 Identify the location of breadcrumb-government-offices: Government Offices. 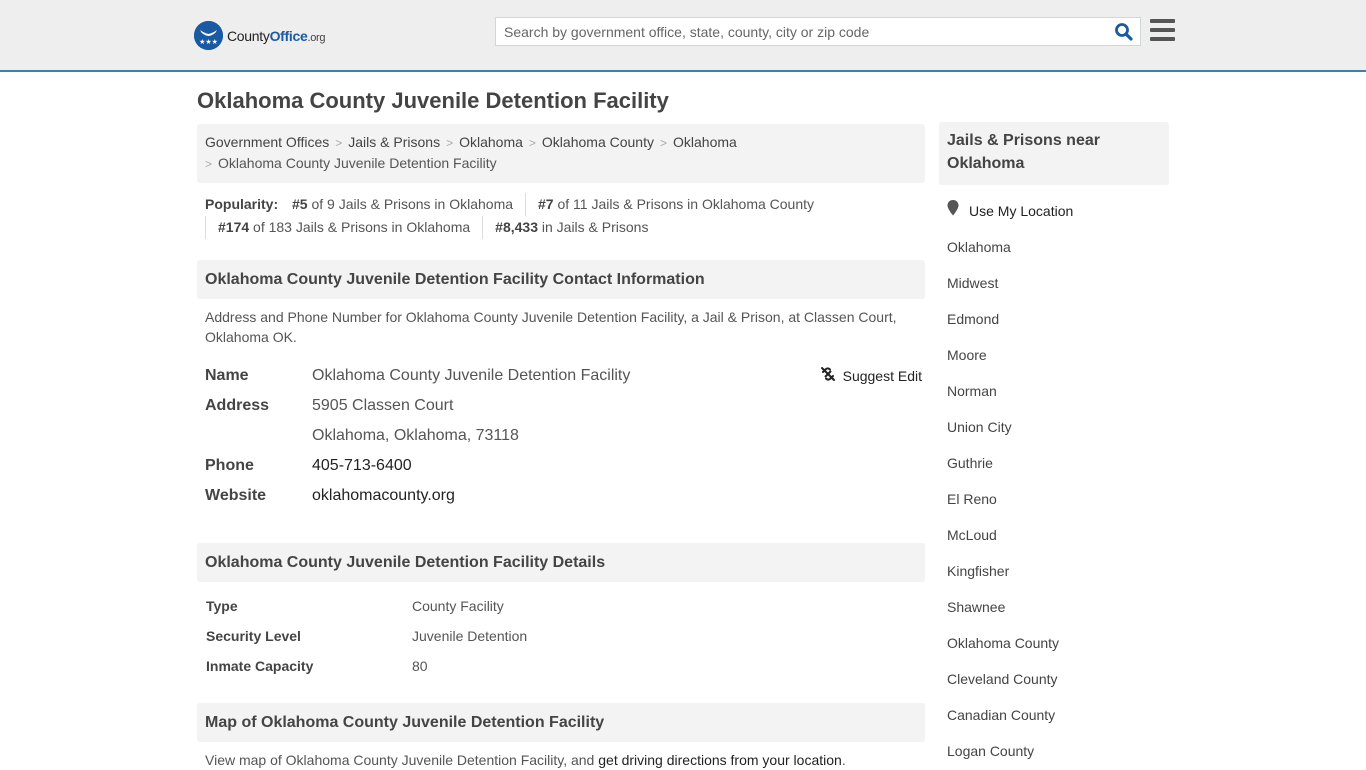
(267, 142).